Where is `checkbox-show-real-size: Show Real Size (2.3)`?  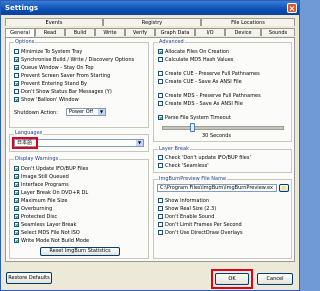
checkbox-show-real-size: Show Real Size (2.3) is located at coordinates (187, 208).